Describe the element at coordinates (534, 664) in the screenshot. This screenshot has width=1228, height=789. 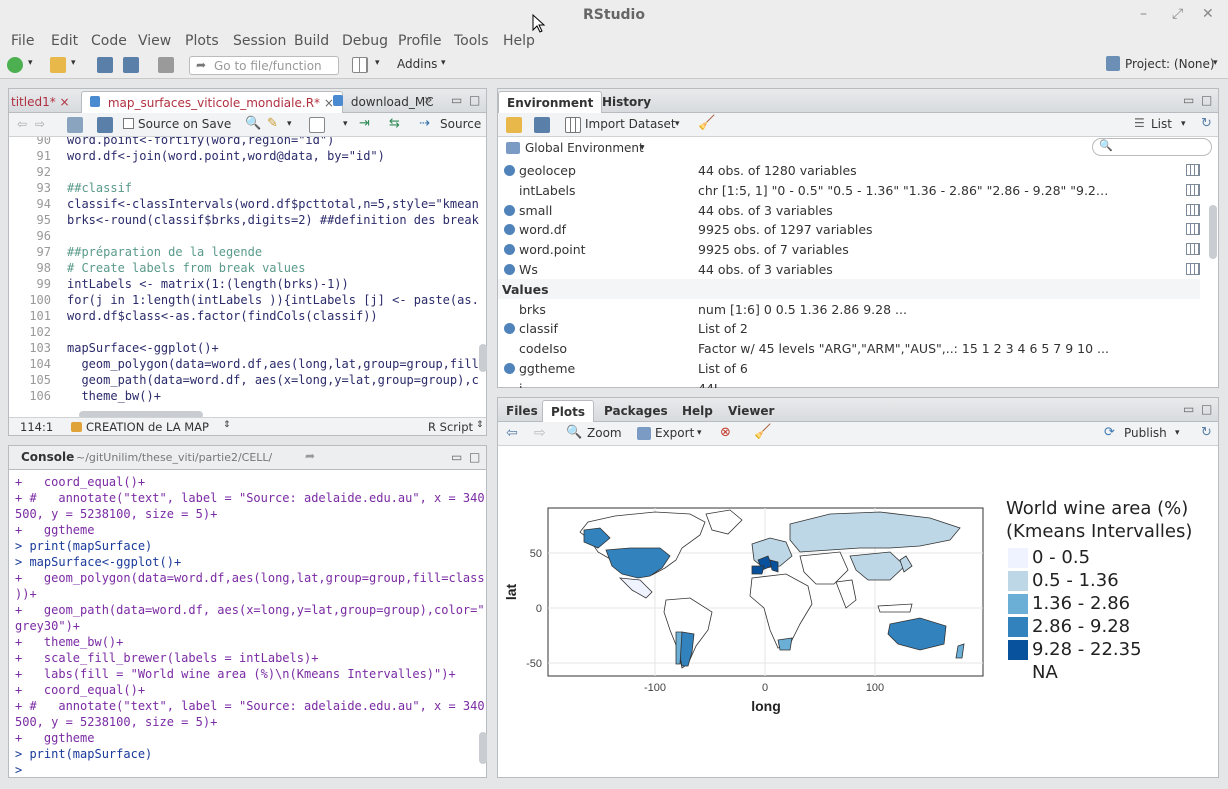
I see `y-tick-minus50: -50` at that location.